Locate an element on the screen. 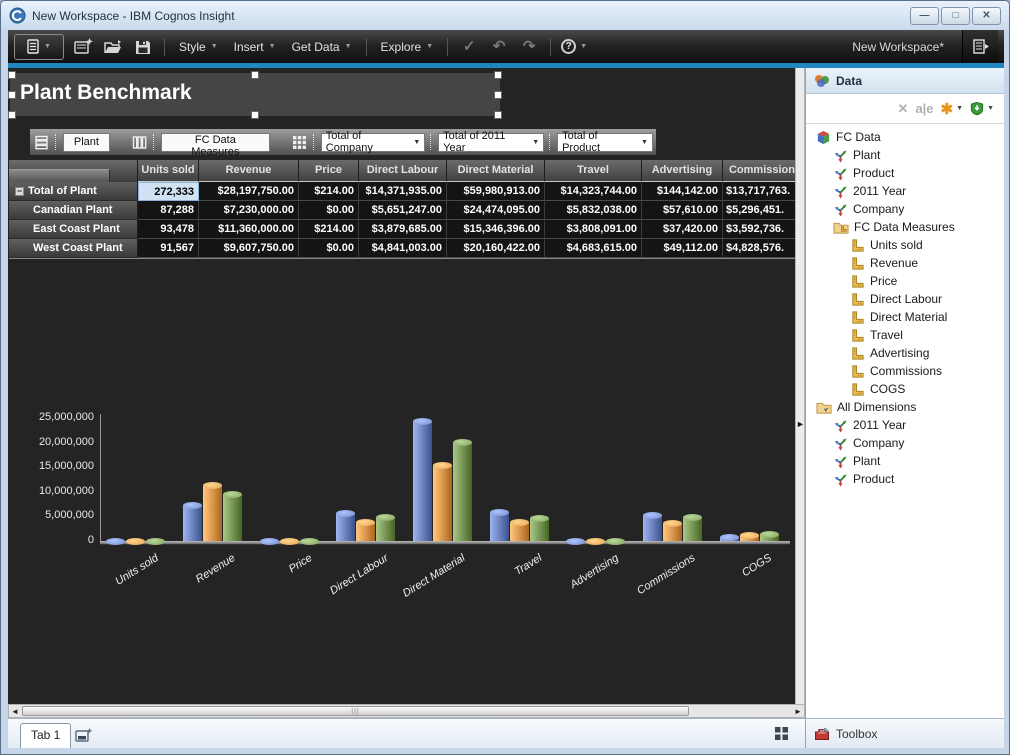  minimize-button: — is located at coordinates (924, 15).